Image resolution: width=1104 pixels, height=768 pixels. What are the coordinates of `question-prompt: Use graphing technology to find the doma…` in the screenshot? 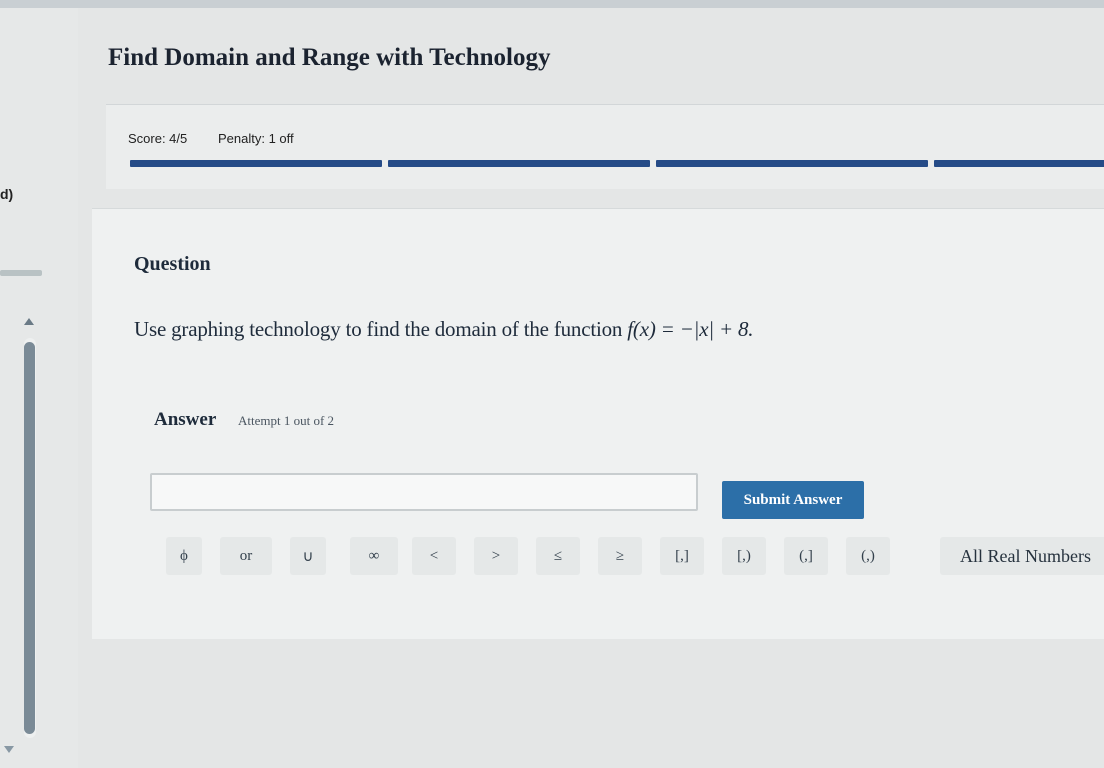 It's located at (381, 329).